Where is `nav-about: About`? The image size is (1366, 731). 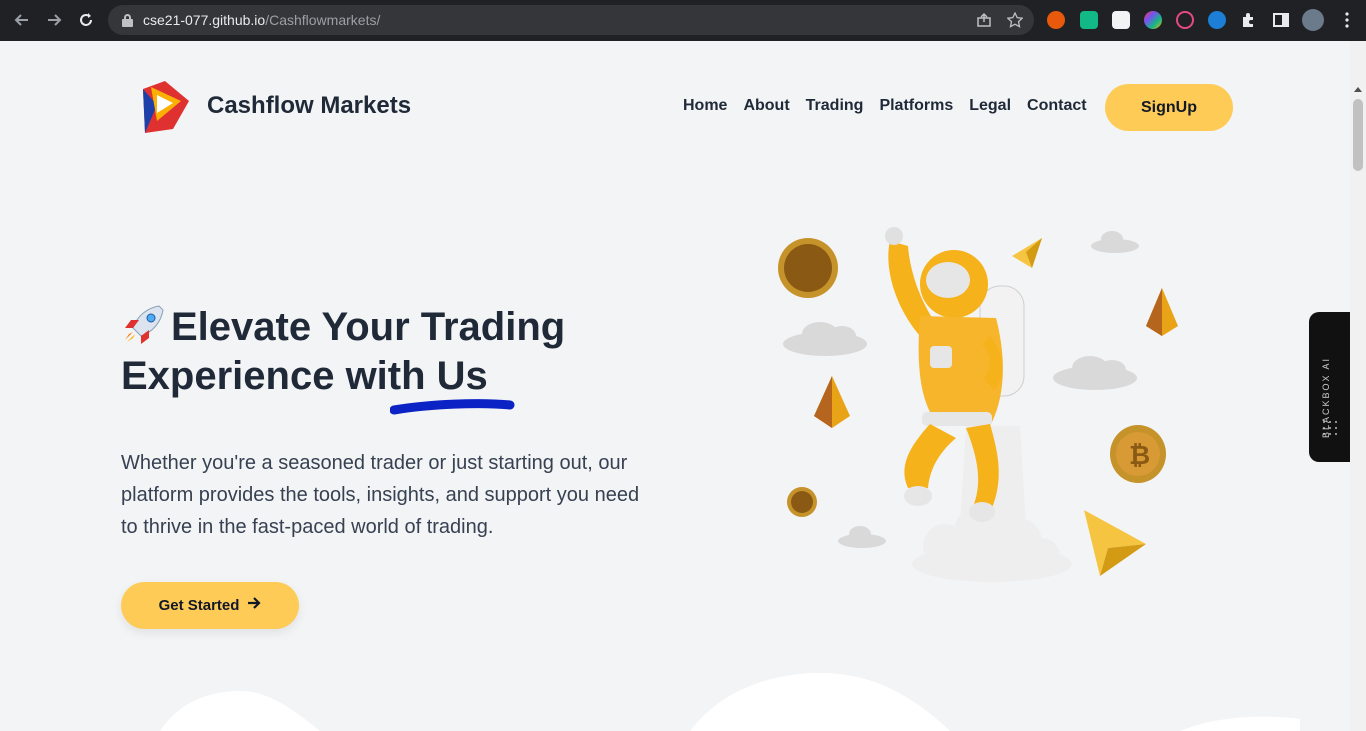 nav-about: About is located at coordinates (766, 106).